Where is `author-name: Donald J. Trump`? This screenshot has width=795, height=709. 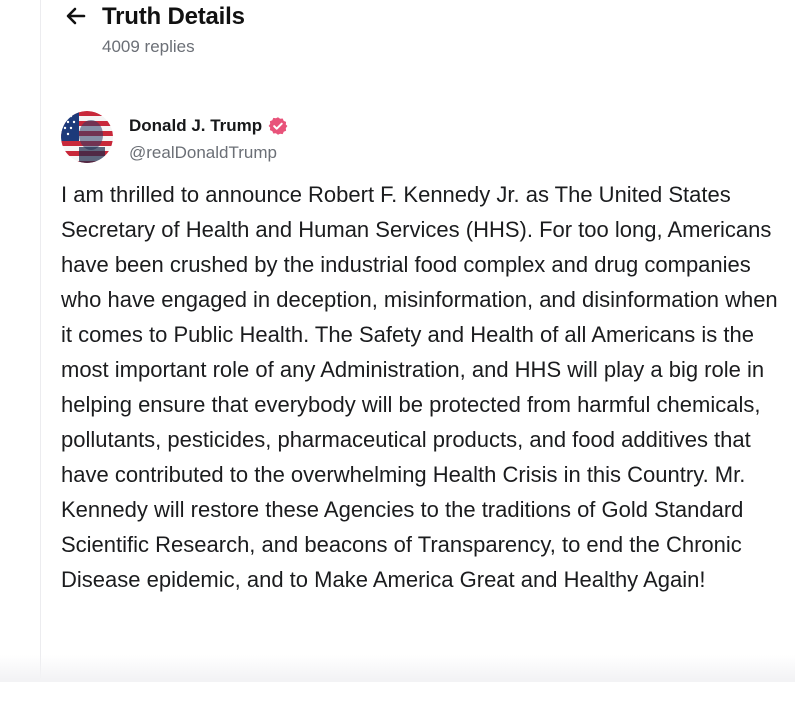
author-name: Donald J. Trump is located at coordinates (195, 126).